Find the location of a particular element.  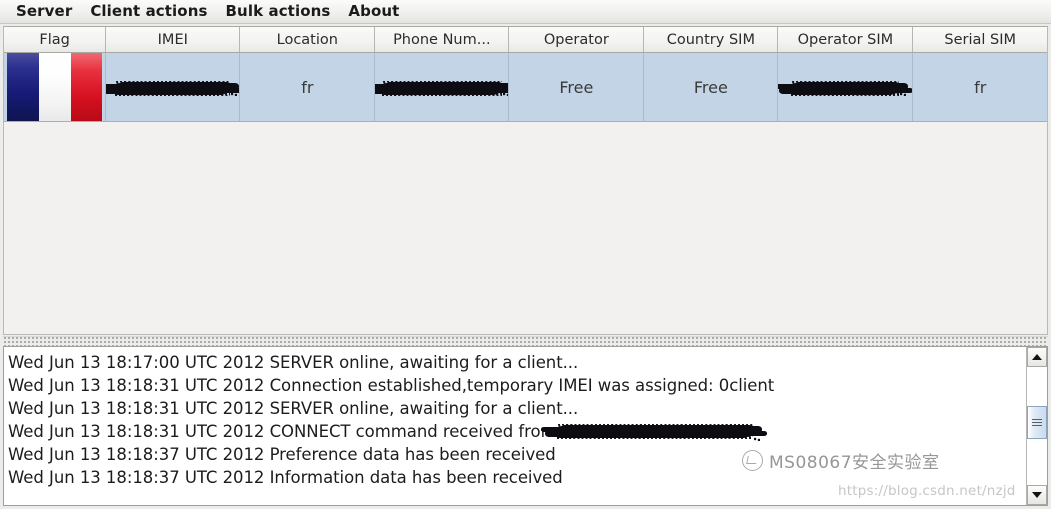

menu-item-server: Server is located at coordinates (44, 11).